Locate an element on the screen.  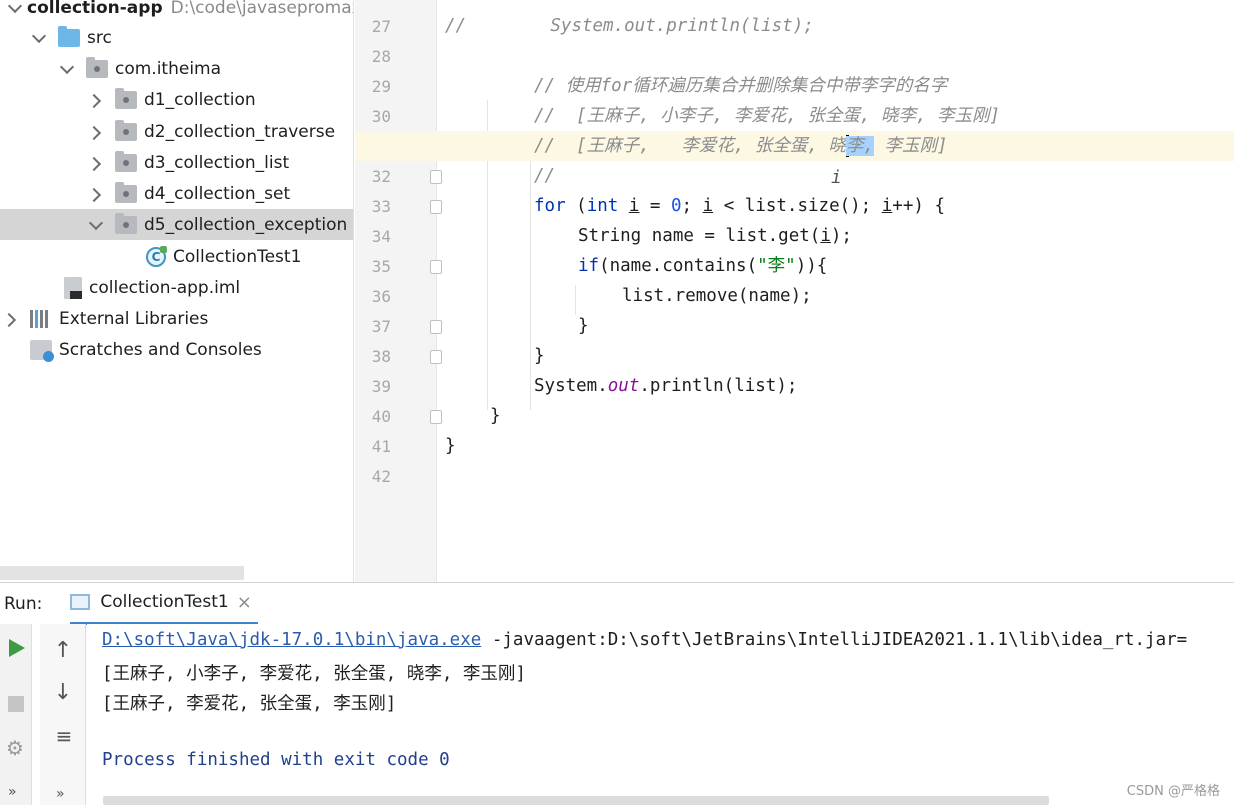
tree-item-com-itheima: com.itheima is located at coordinates (176, 68).